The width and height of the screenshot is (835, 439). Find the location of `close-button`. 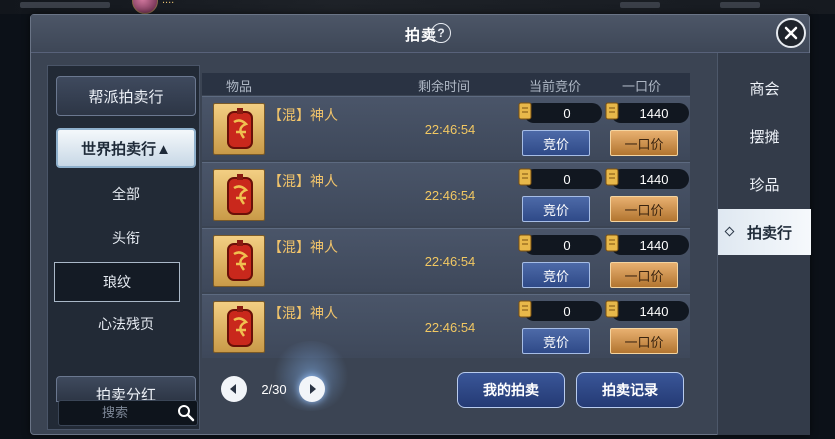

close-button is located at coordinates (791, 33).